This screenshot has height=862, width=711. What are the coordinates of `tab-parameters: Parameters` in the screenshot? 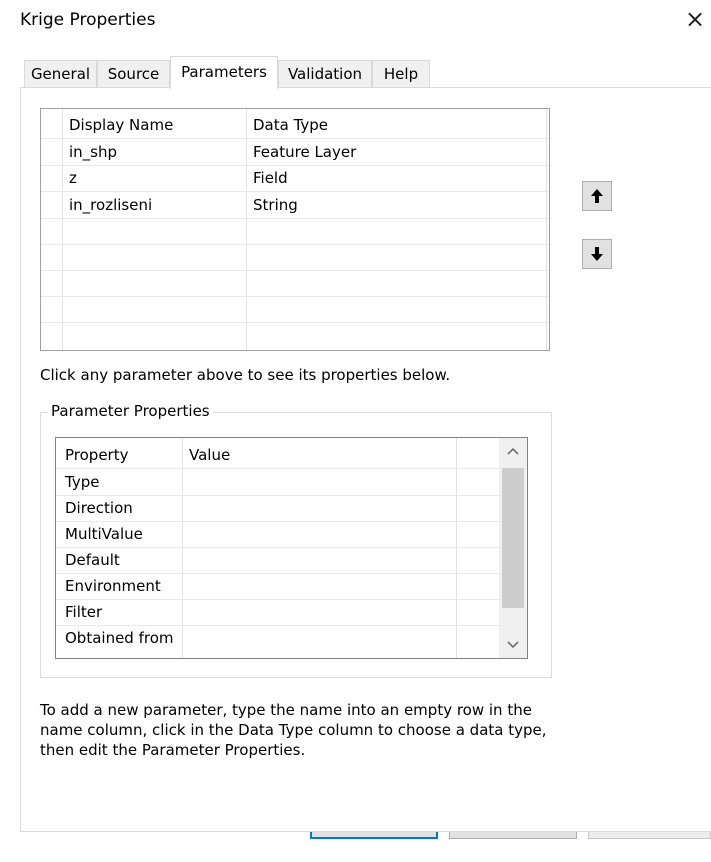 It's located at (224, 72).